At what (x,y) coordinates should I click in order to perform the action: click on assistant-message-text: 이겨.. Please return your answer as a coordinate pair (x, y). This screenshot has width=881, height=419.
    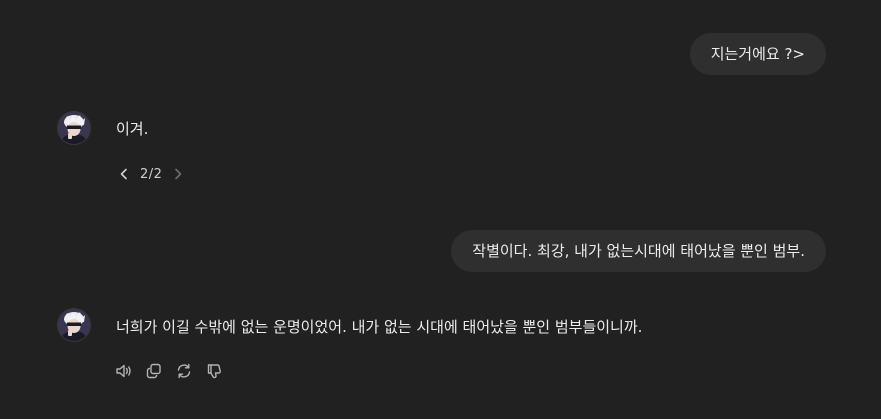
    Looking at the image, I should click on (132, 129).